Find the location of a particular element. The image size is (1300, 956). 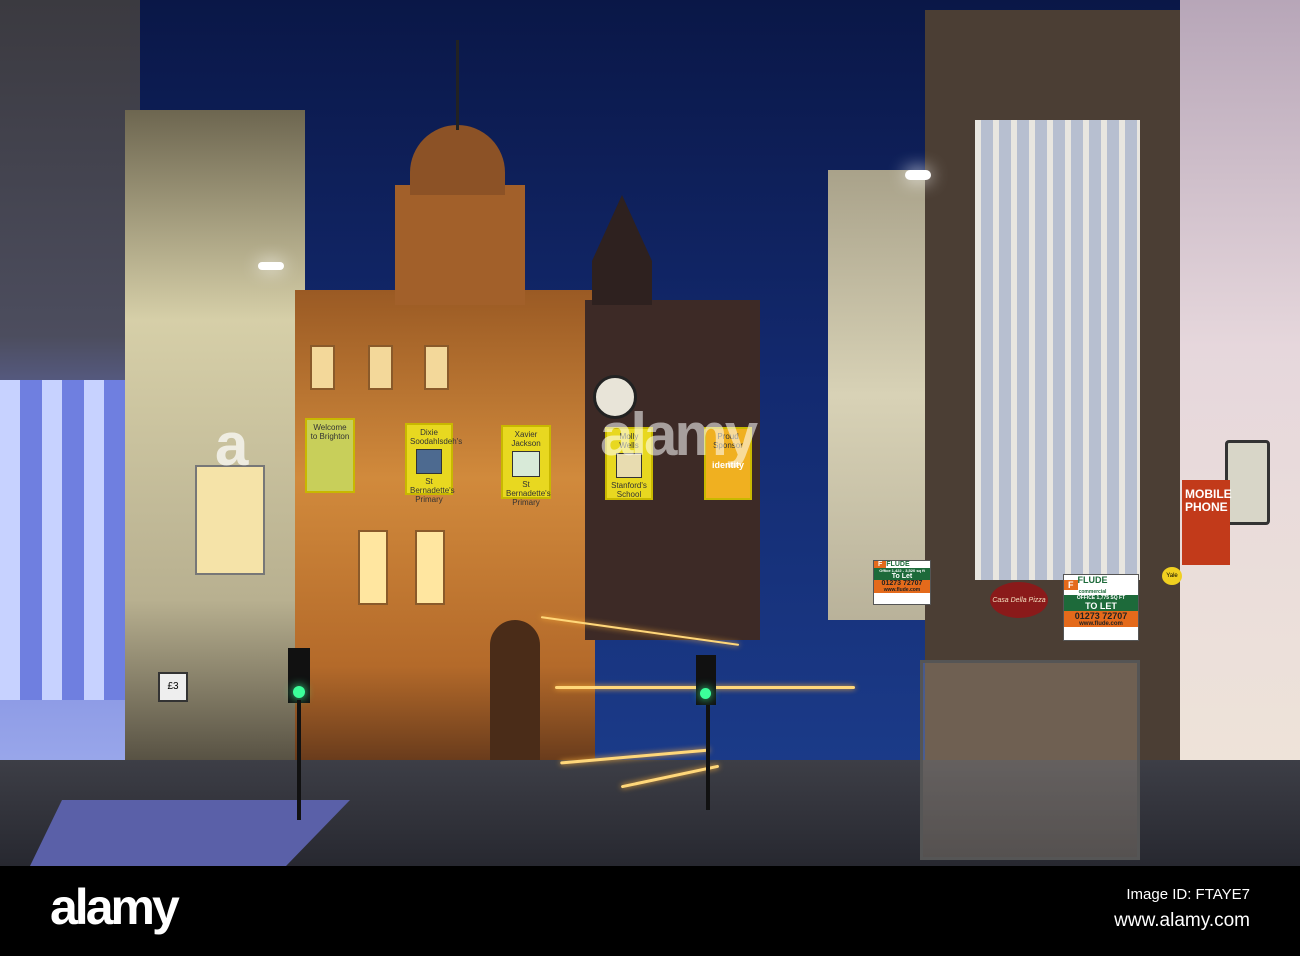

banner-footer: Stanford's School is located at coordinates (629, 490).